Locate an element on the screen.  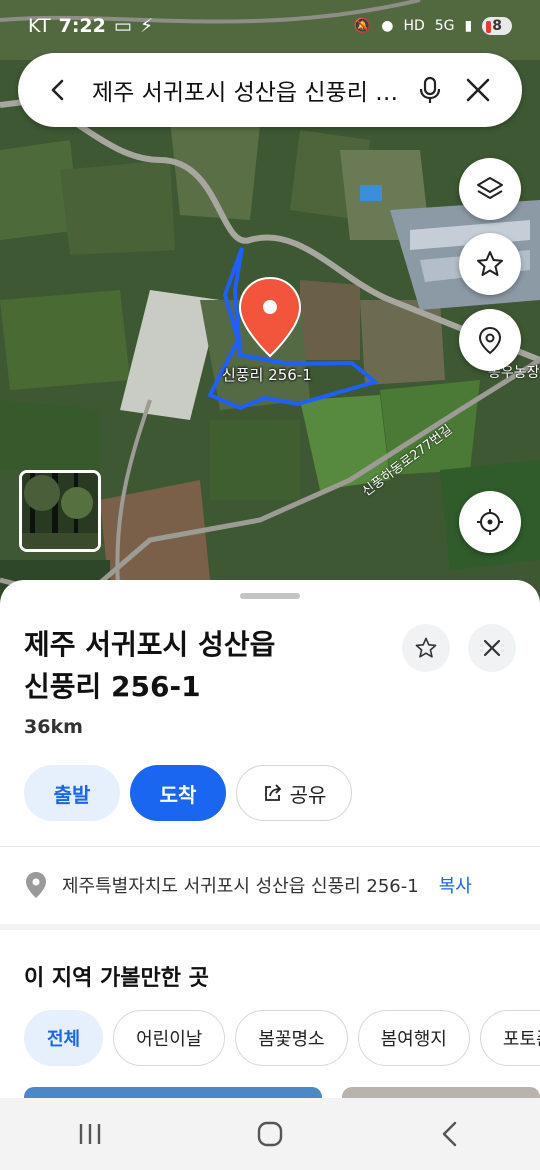
recent-apps-button is located at coordinates (90, 1134).